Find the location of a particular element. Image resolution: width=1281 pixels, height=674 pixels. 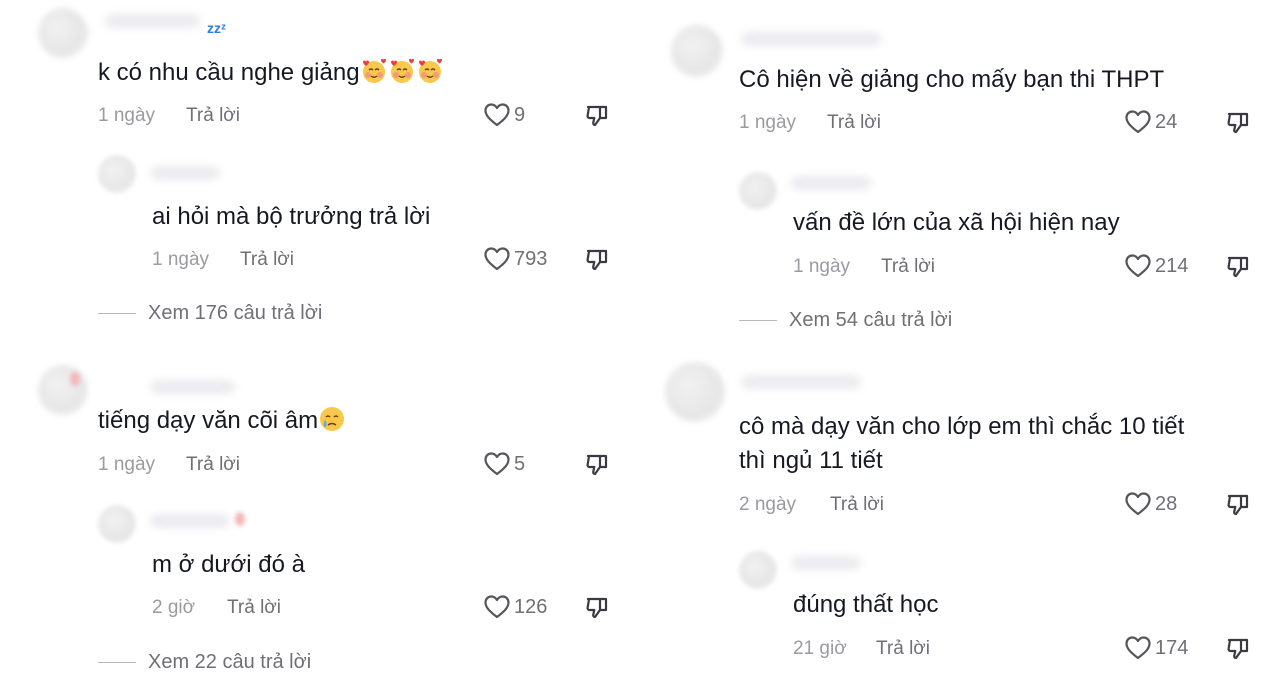

view-replies-link: Xem 176 câu trả lời is located at coordinates (210, 313).